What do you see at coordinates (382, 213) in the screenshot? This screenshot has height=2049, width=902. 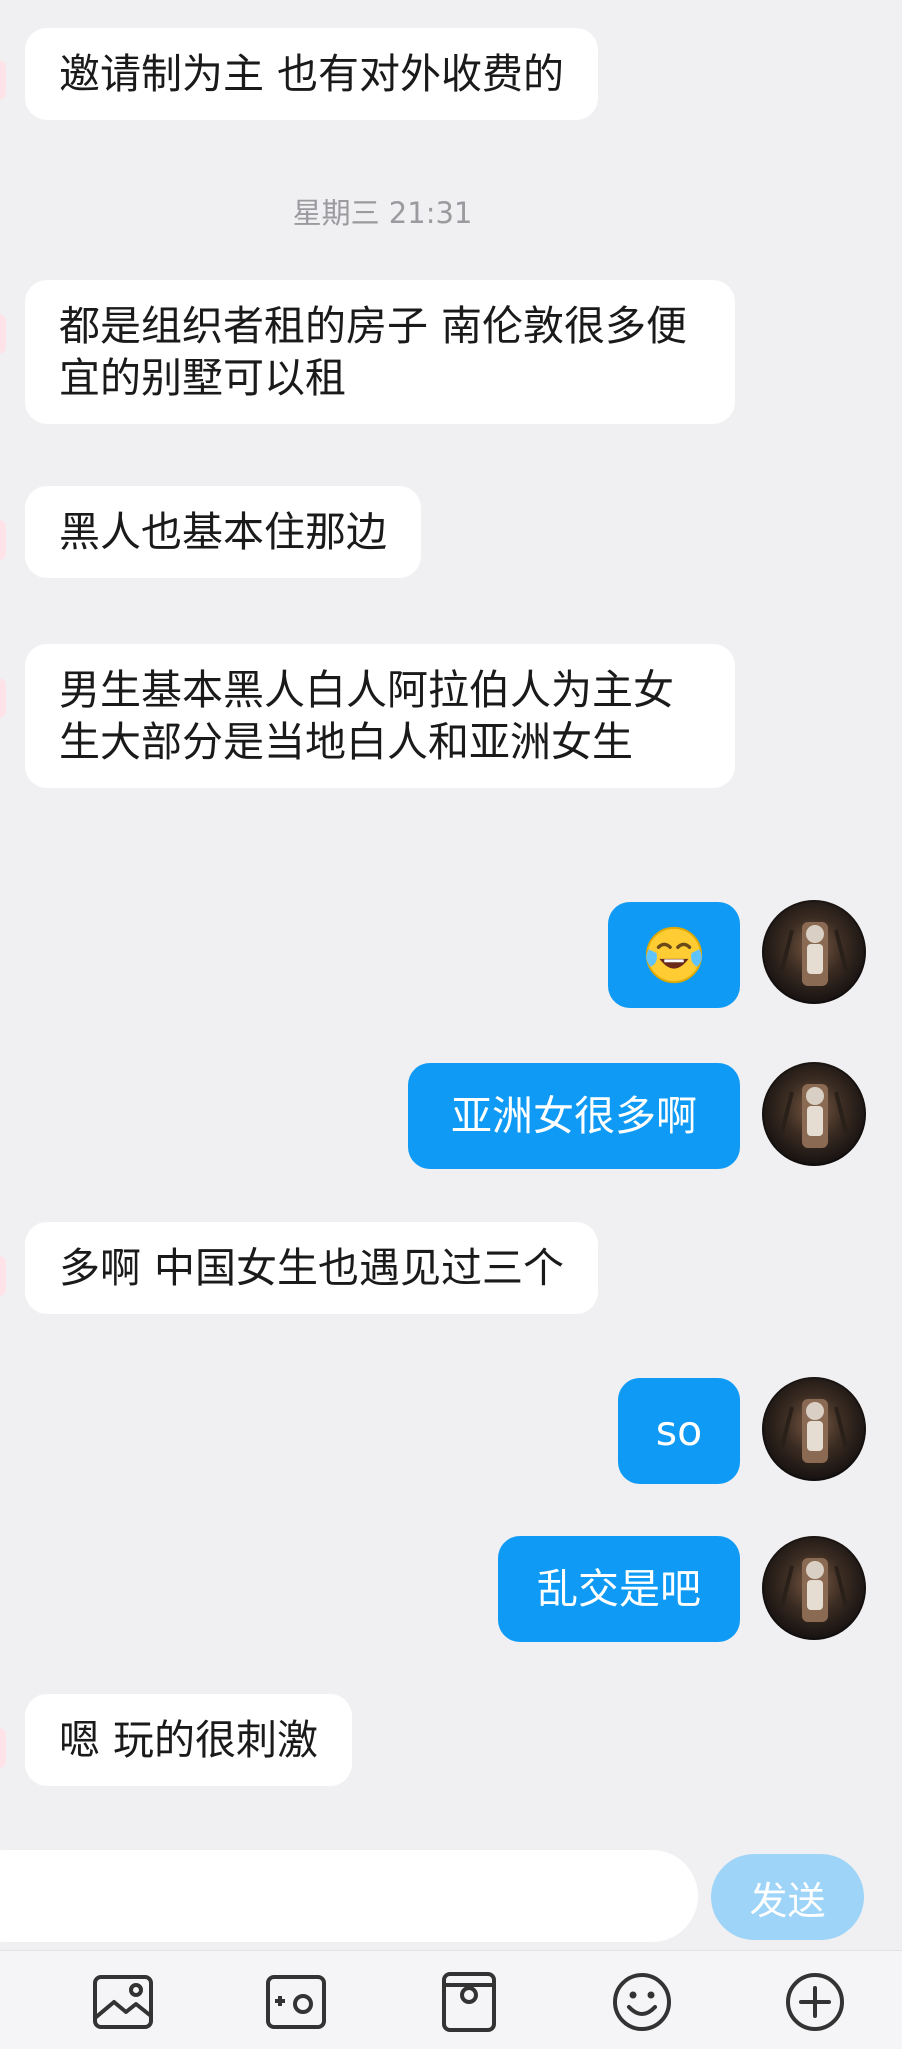 I see `message-timestamp: 星期三 21:31` at bounding box center [382, 213].